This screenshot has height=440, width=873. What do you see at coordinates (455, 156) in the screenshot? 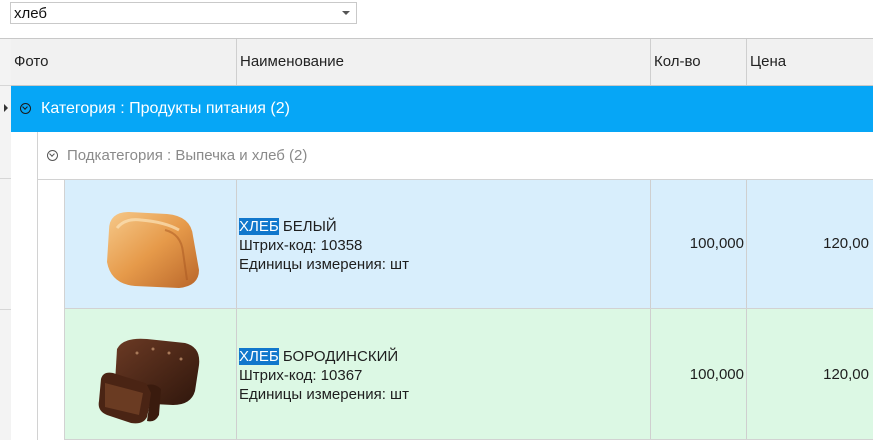
I see `group-row-subcategory: Подкатегория : Выпечка и хлеб (2)` at bounding box center [455, 156].